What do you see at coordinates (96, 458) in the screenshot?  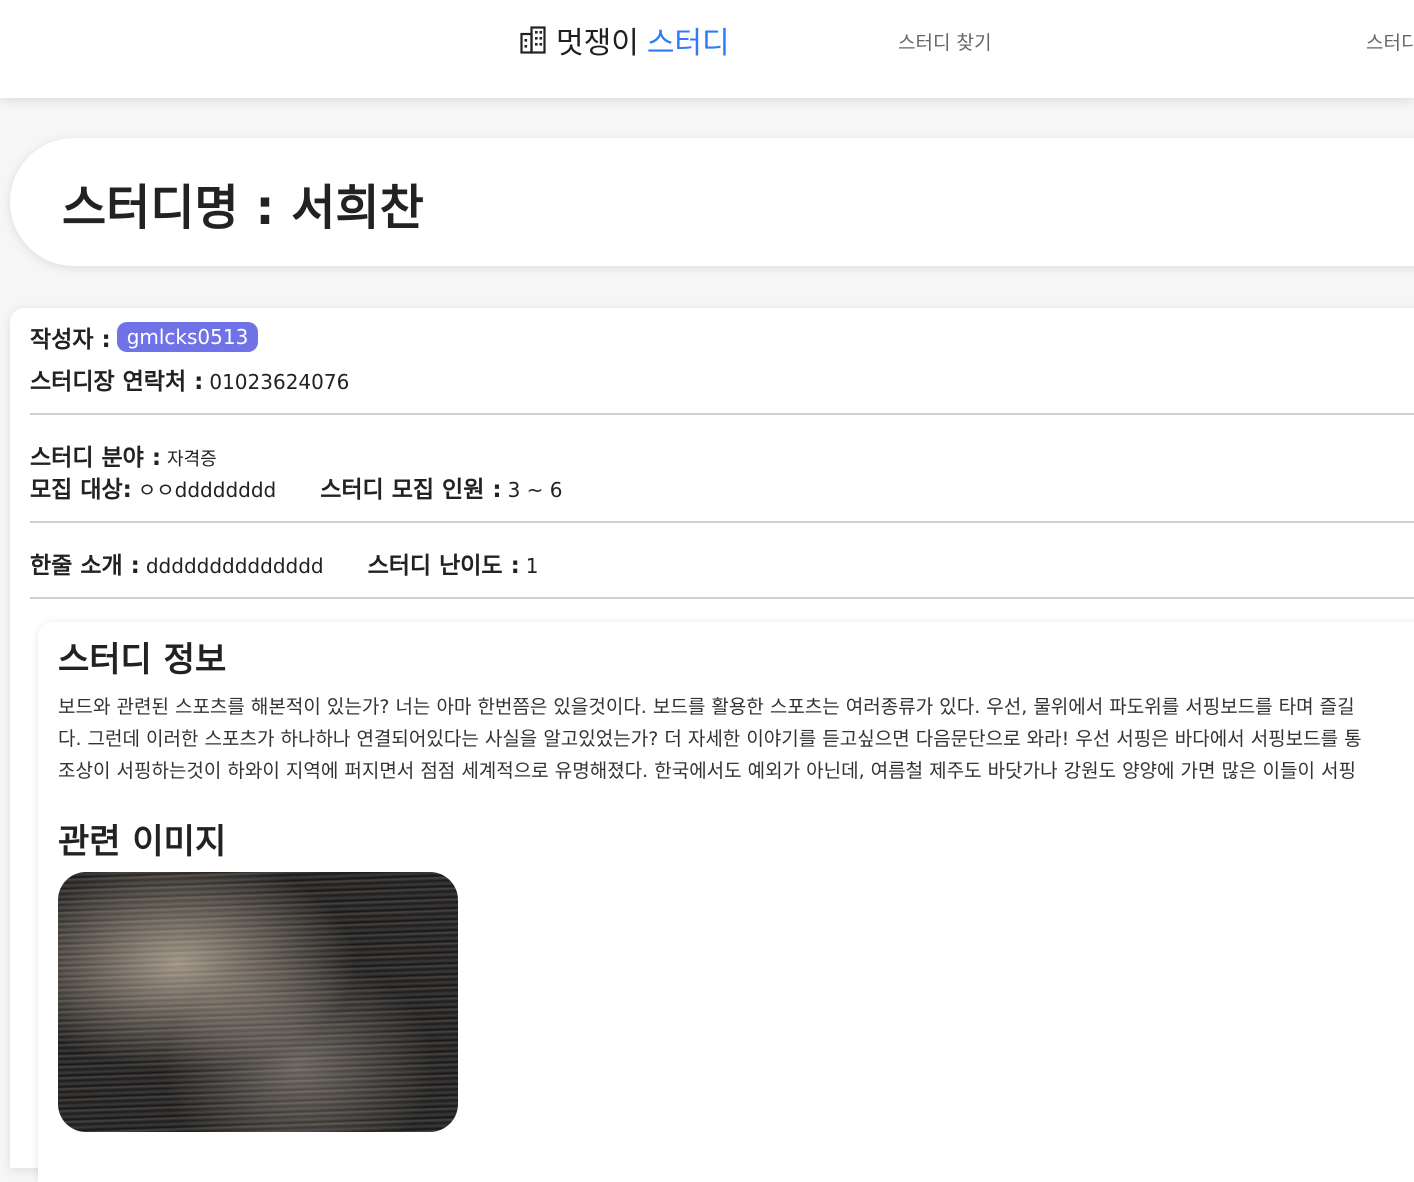 I see `field-label: 스터디 분야 :` at bounding box center [96, 458].